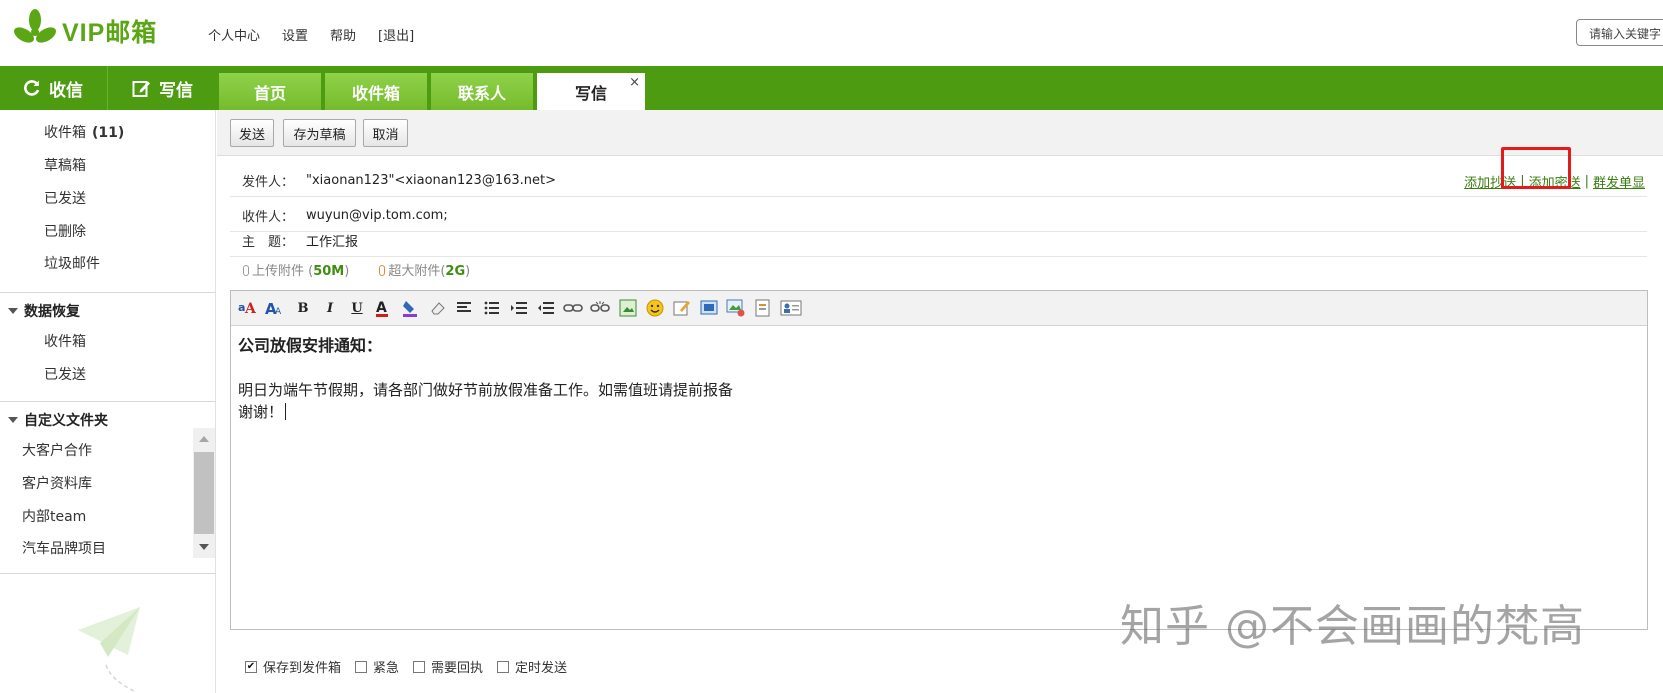  Describe the element at coordinates (319, 133) in the screenshot. I see `save-draft-button: 存为草稿` at that location.